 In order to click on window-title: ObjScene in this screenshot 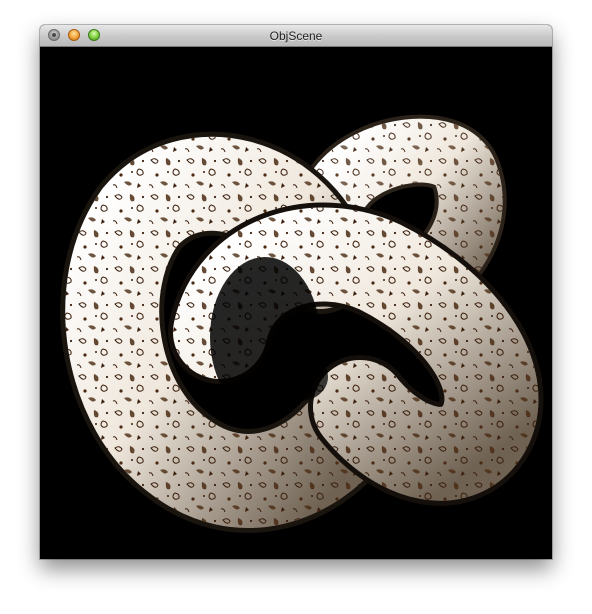, I will do `click(296, 36)`.